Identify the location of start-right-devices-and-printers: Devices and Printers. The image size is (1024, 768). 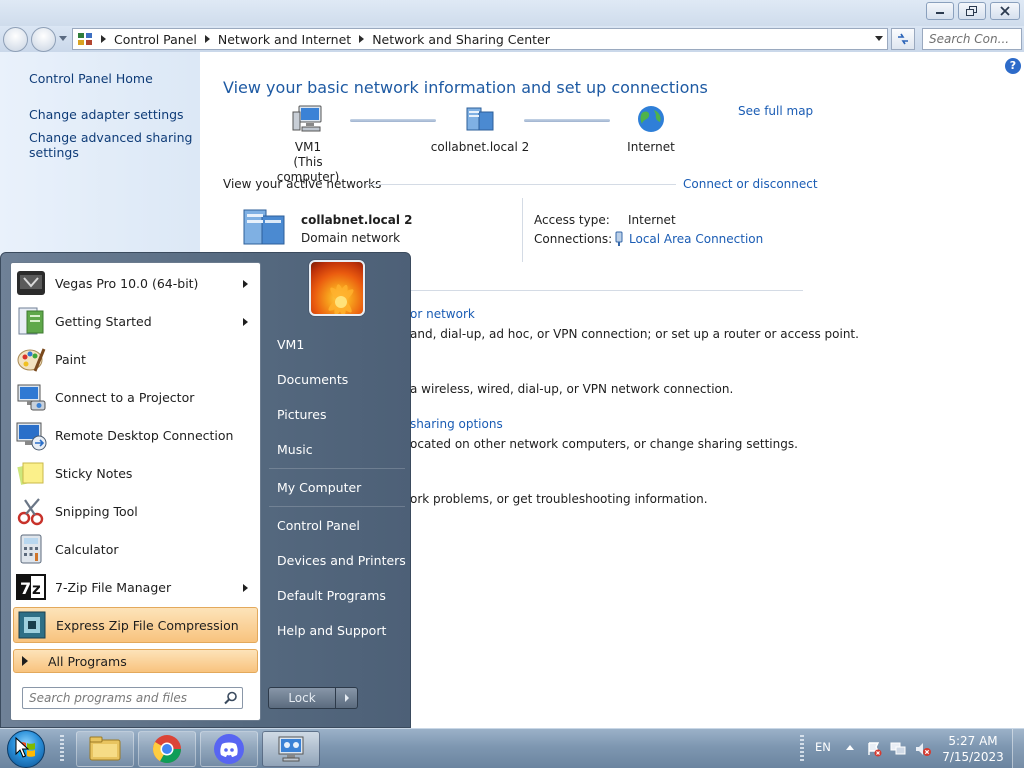
(337, 560).